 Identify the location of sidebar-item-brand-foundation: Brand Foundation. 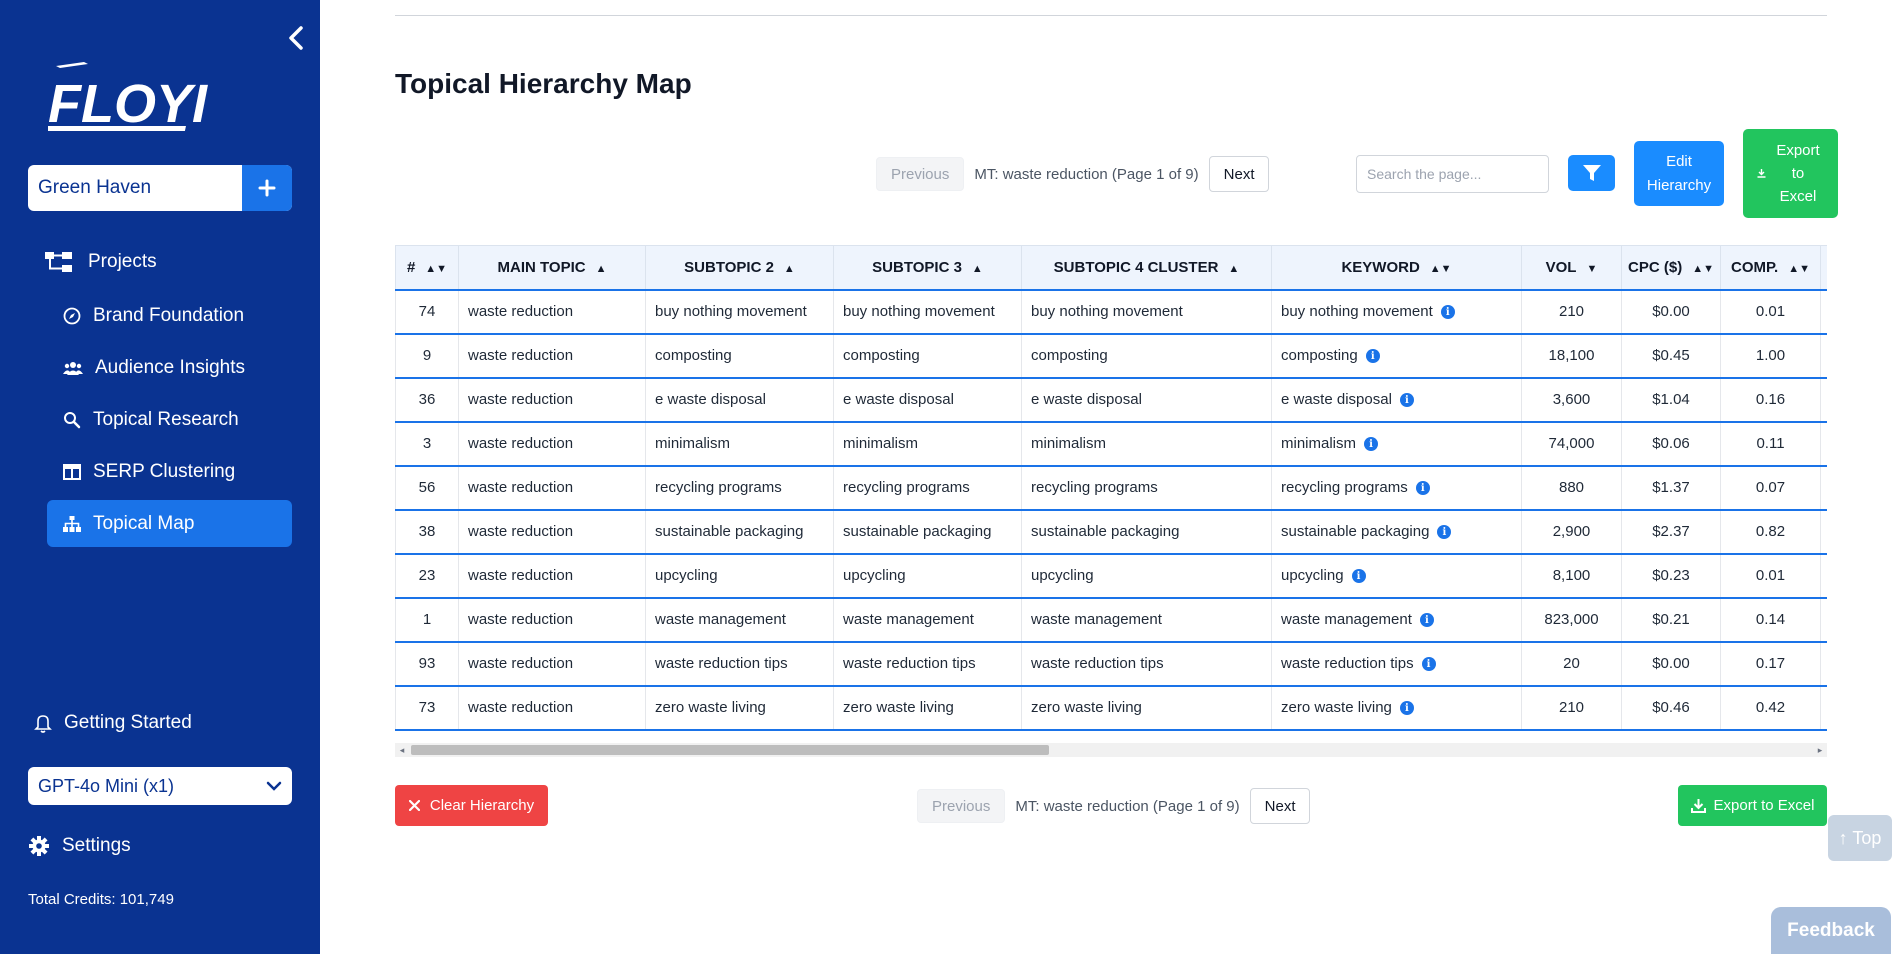
(169, 315).